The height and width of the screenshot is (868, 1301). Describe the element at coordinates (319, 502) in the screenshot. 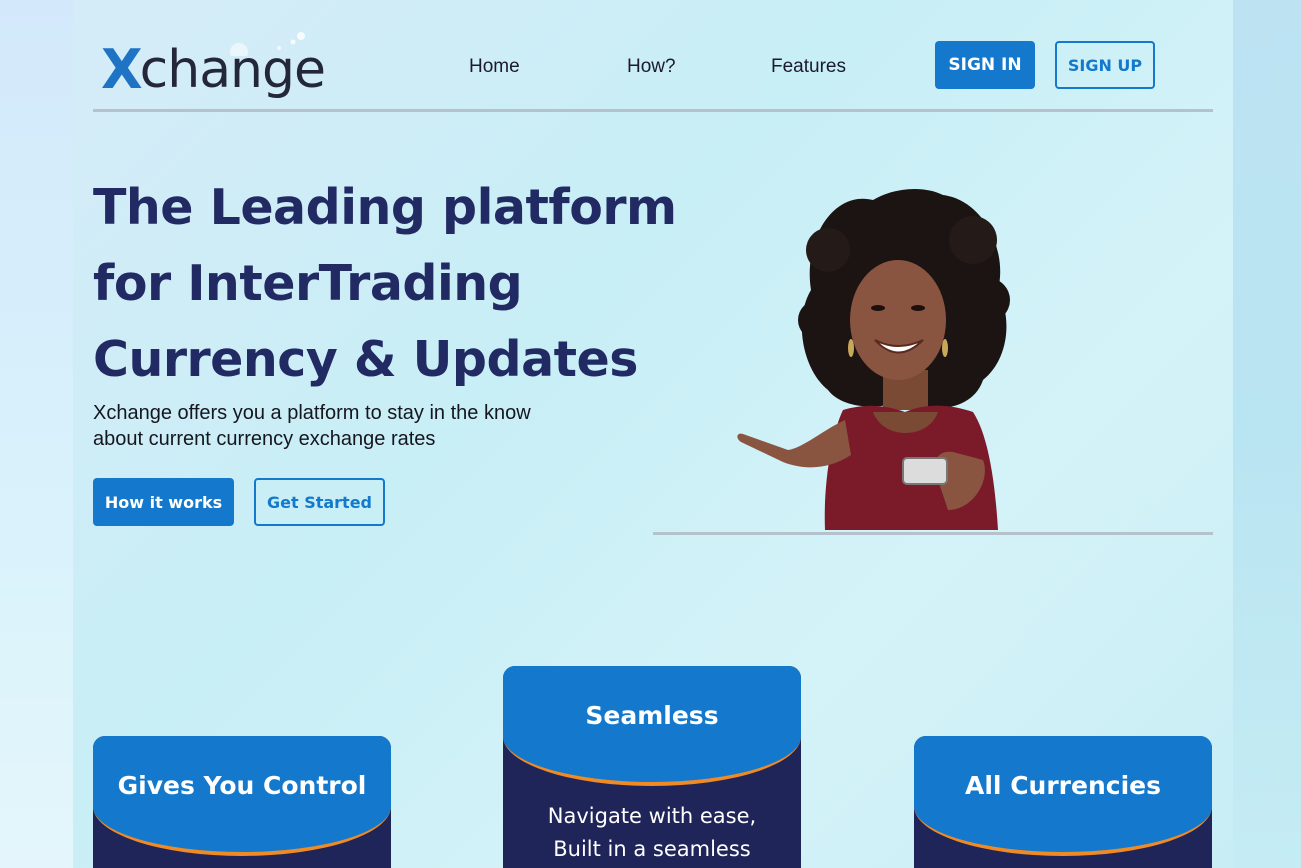

I see `get-started-button: Get Started` at that location.